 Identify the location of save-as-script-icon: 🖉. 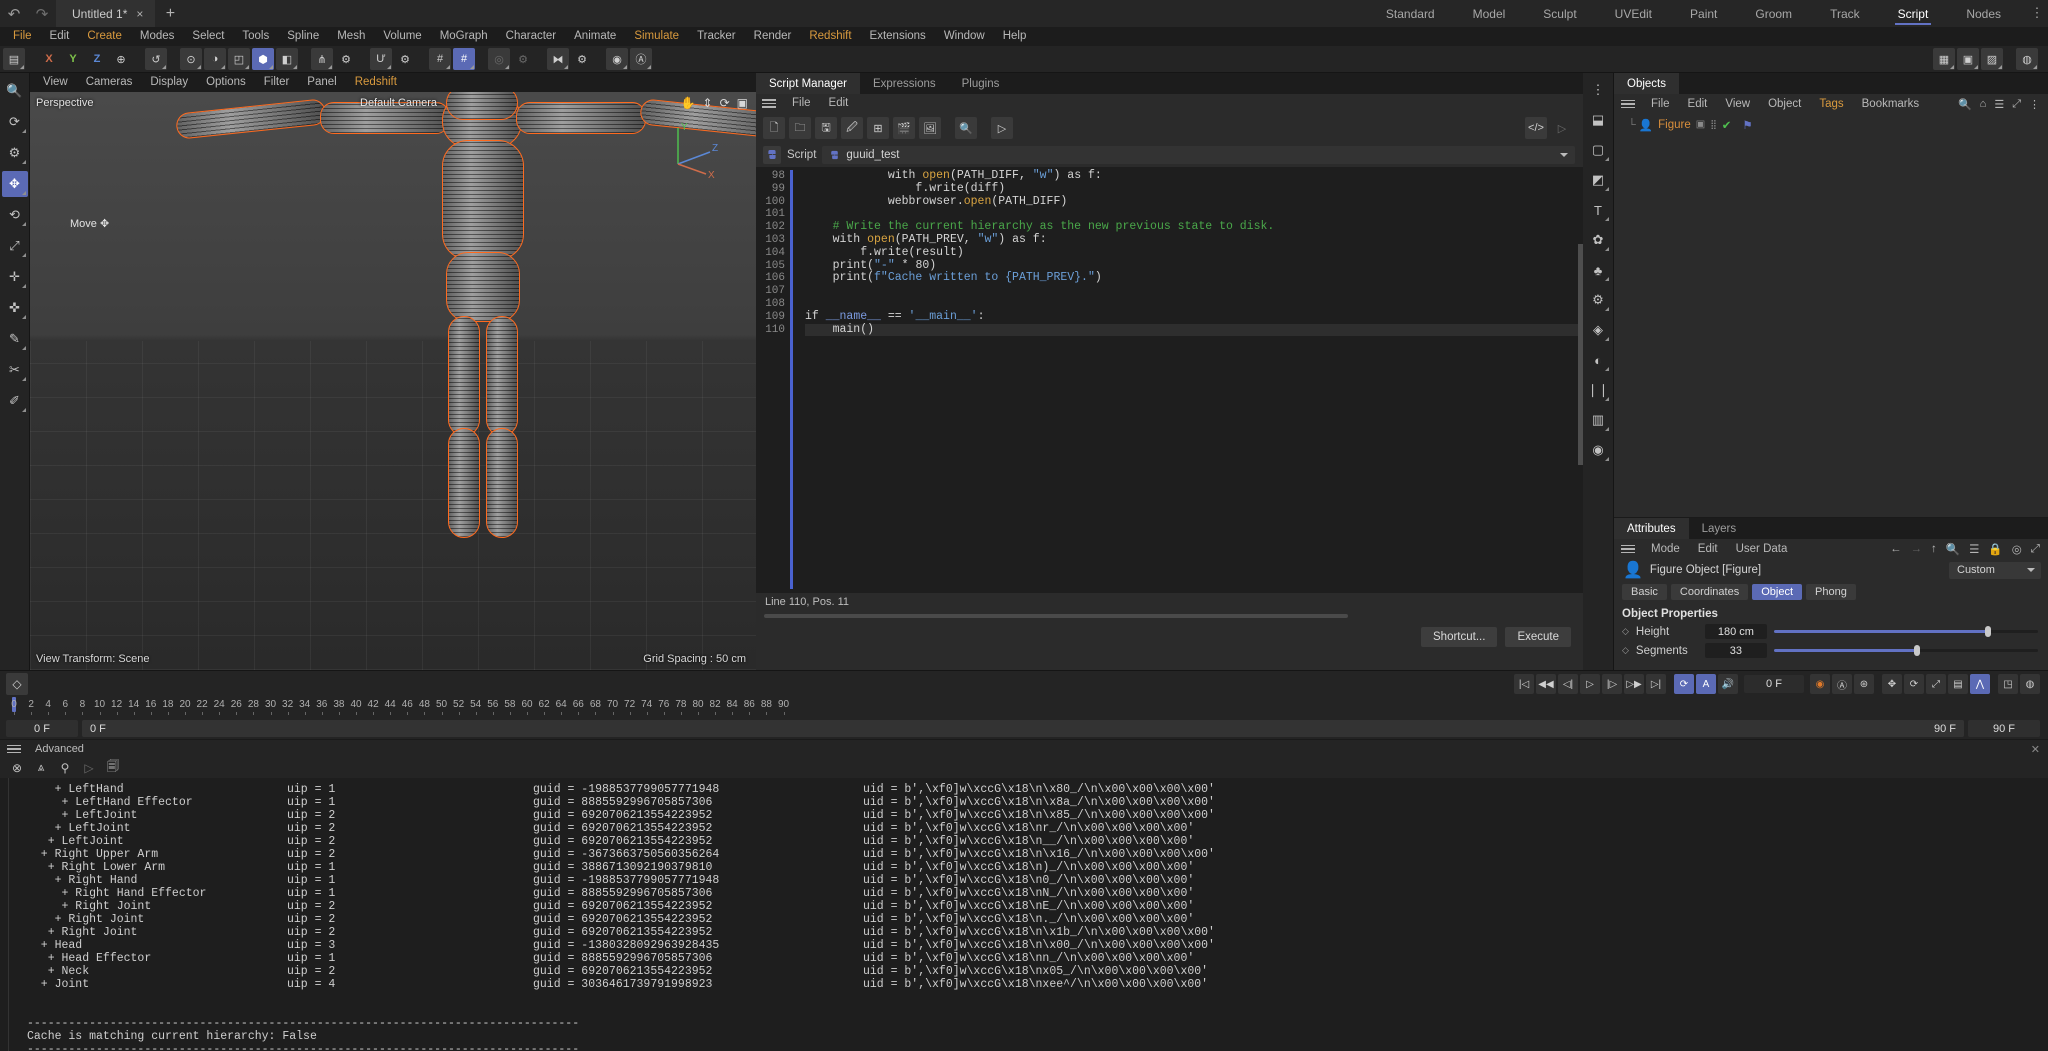
(852, 128).